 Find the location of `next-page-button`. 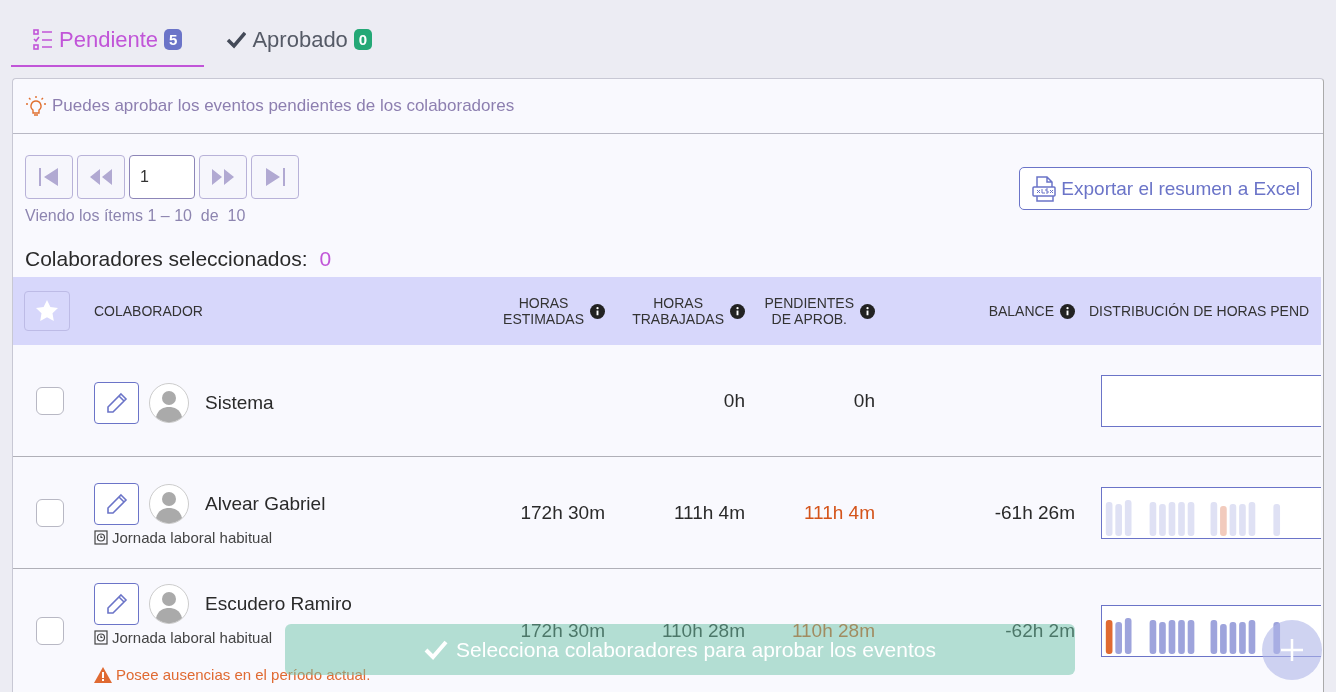

next-page-button is located at coordinates (223, 177).